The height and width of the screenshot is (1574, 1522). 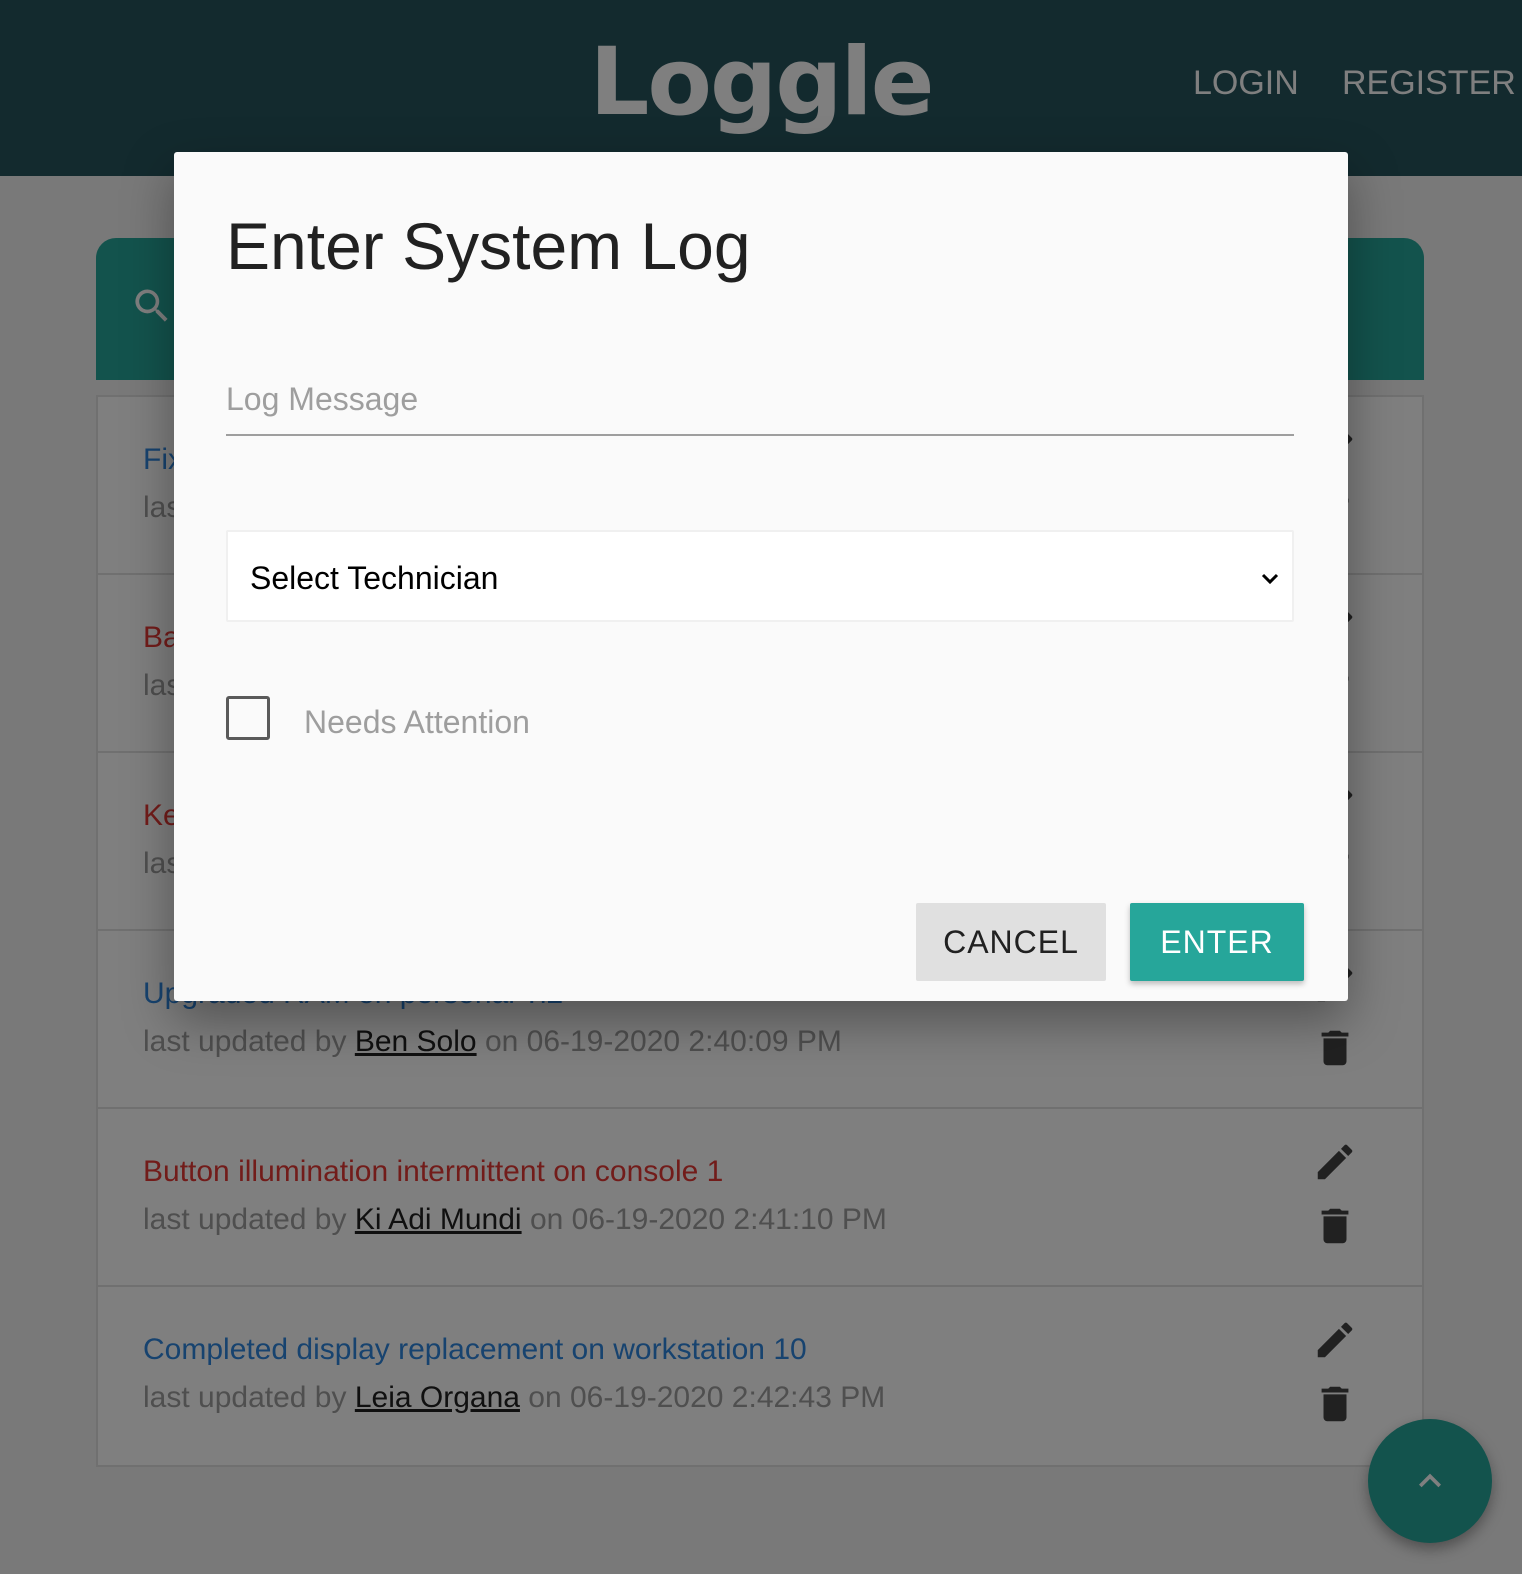 I want to click on technician-select: Select Technician, so click(x=760, y=576).